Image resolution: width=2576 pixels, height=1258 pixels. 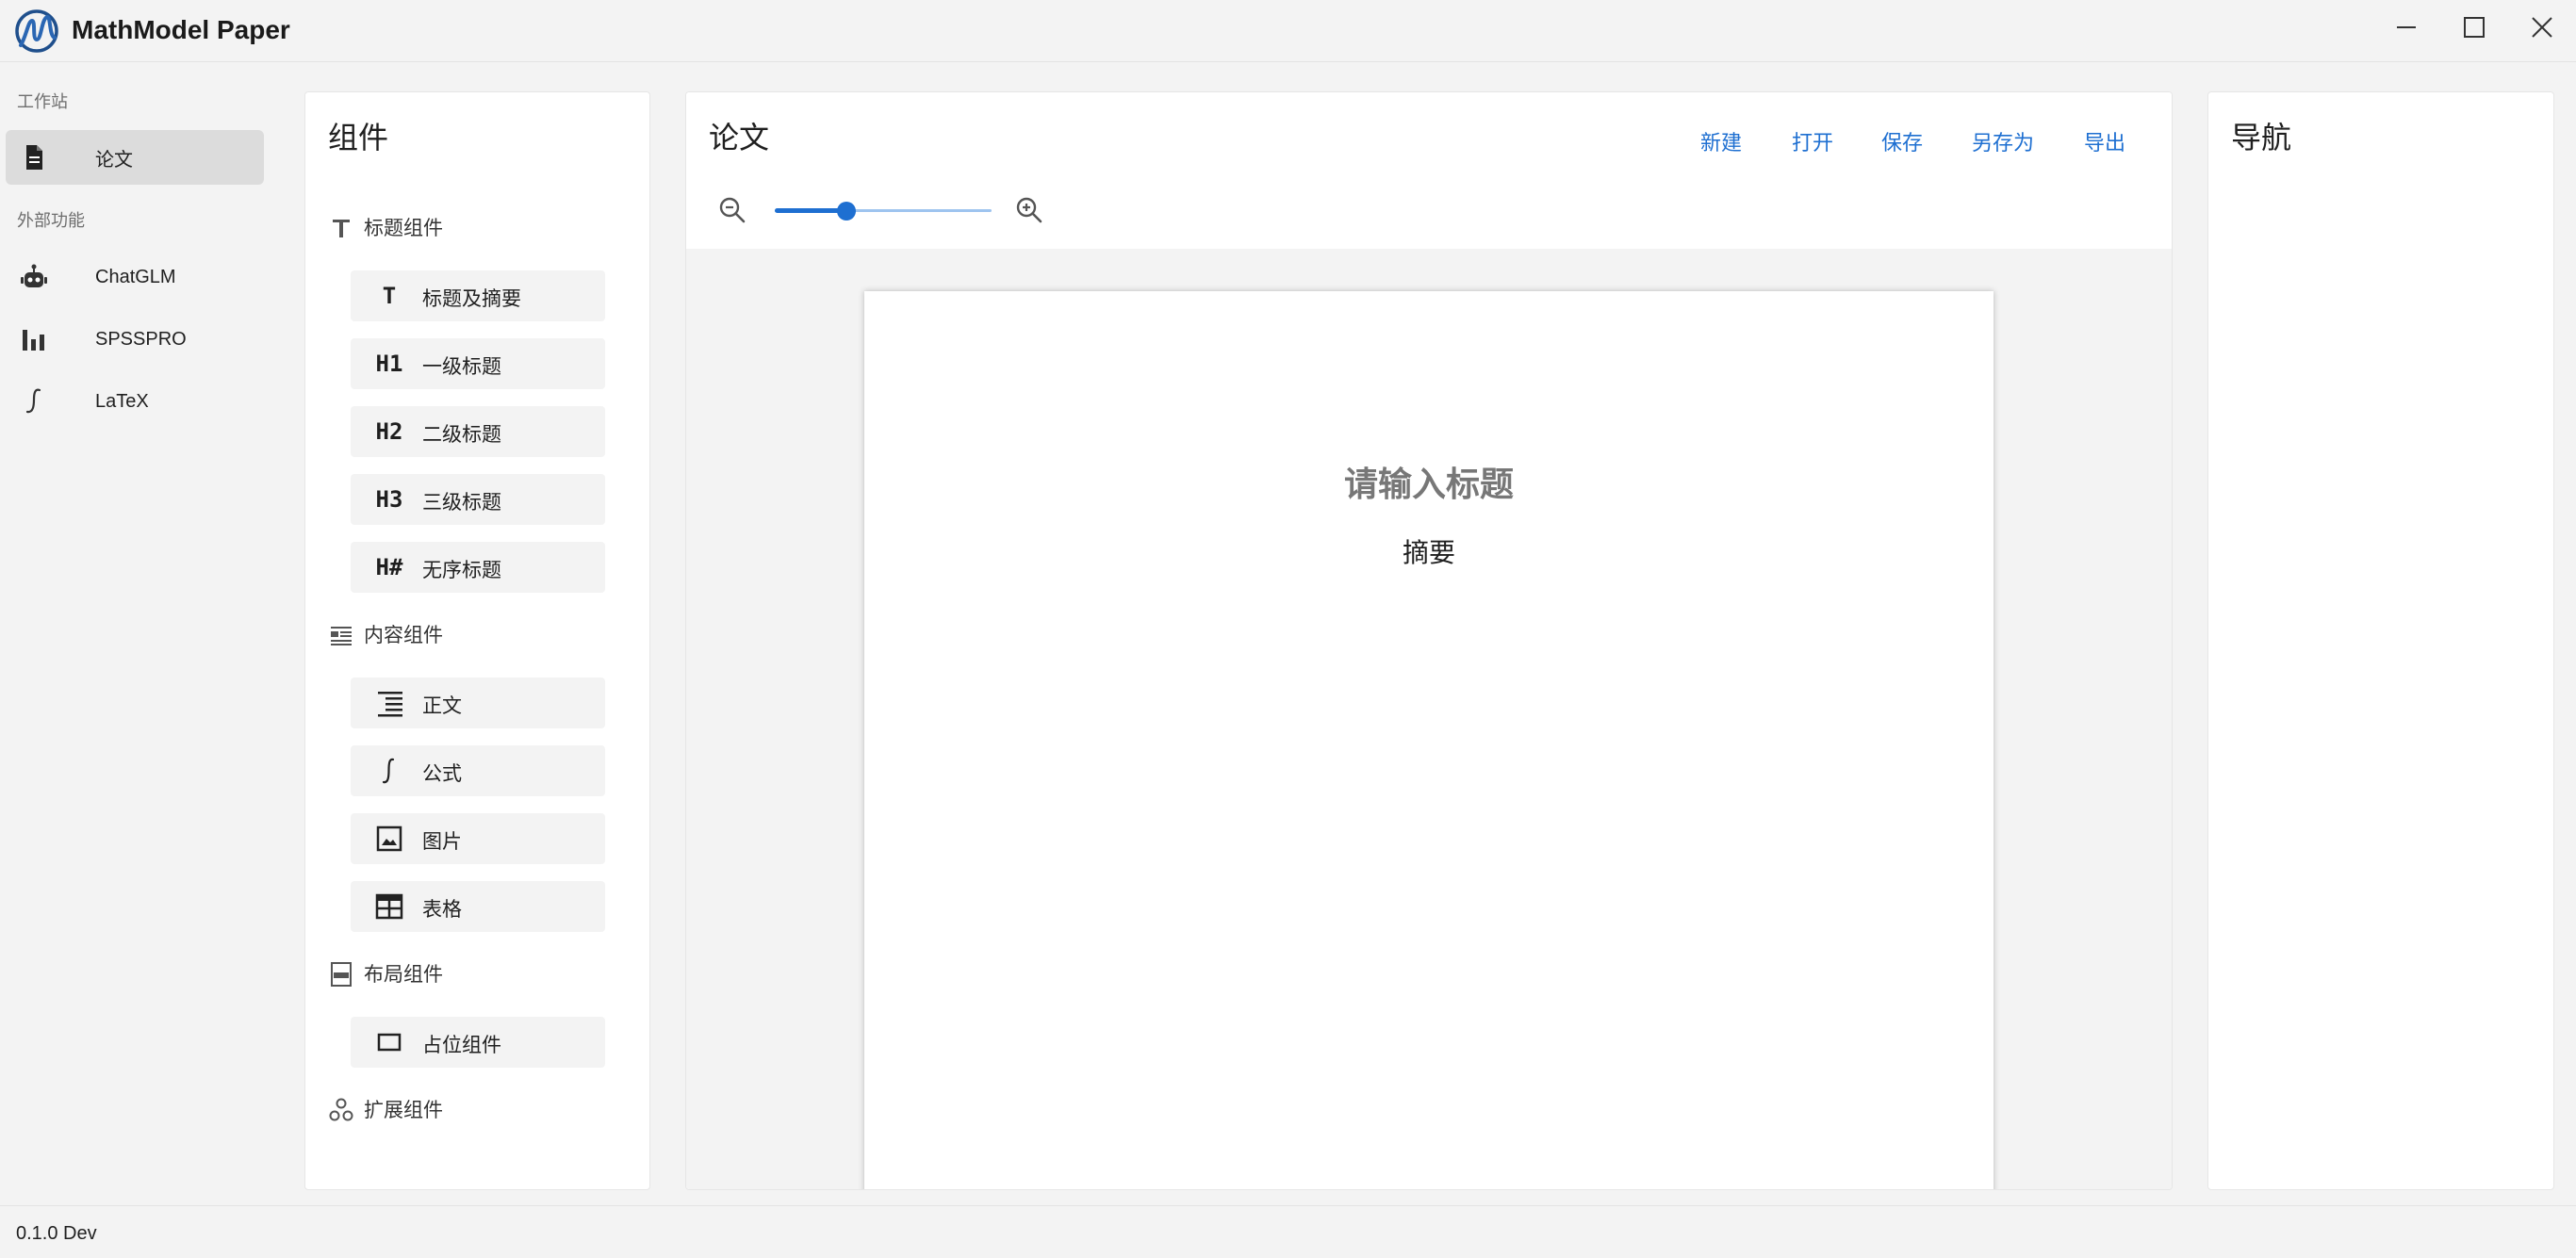 I want to click on zoom-in-icon, so click(x=1029, y=210).